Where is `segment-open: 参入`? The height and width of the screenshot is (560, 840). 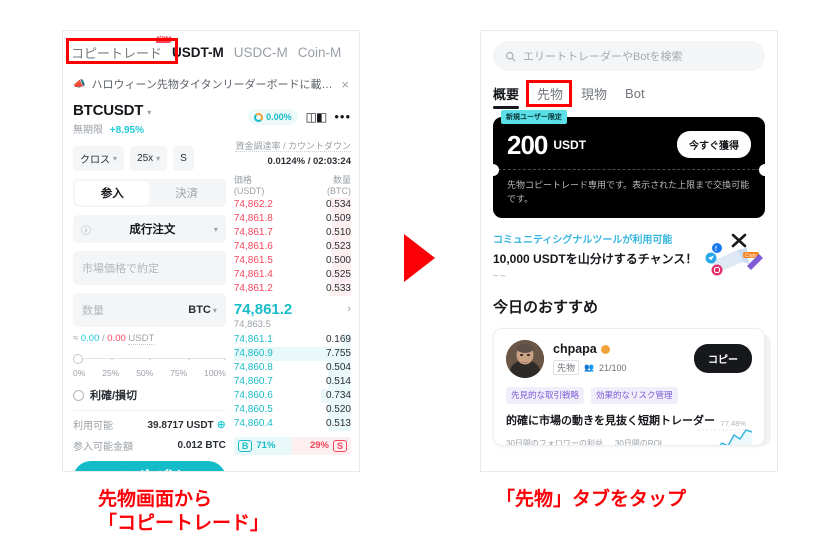
segment-open: 参入 is located at coordinates (112, 193).